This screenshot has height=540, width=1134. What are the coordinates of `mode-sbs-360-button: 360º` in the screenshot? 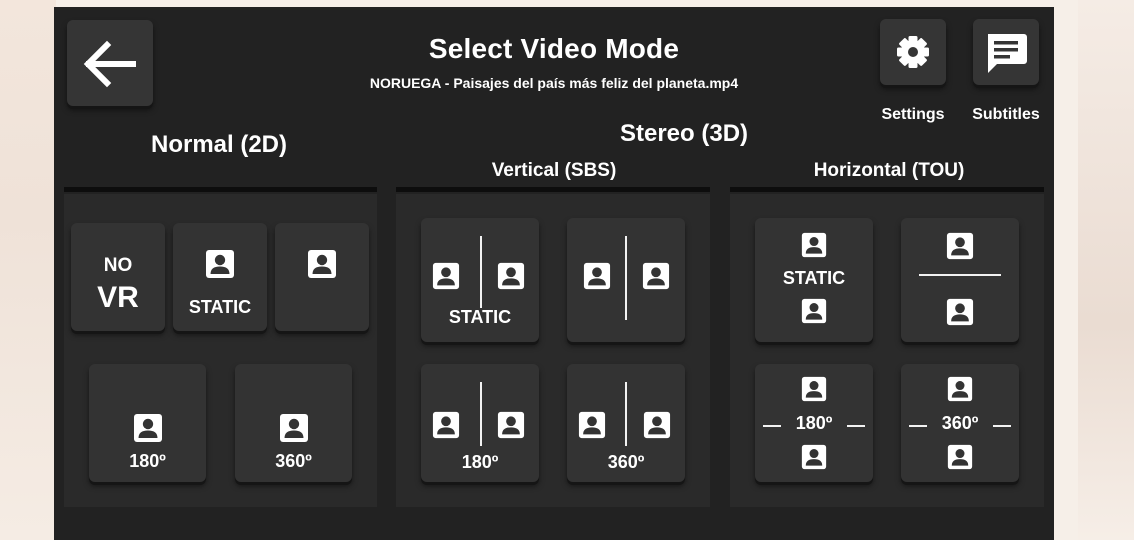 It's located at (626, 423).